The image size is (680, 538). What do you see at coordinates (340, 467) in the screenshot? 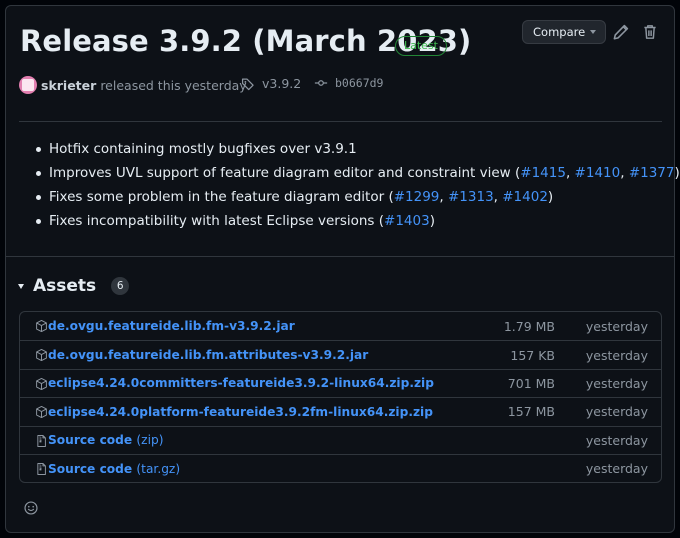
I see `asset-row: Source code (tar.gz) yesterday` at bounding box center [340, 467].